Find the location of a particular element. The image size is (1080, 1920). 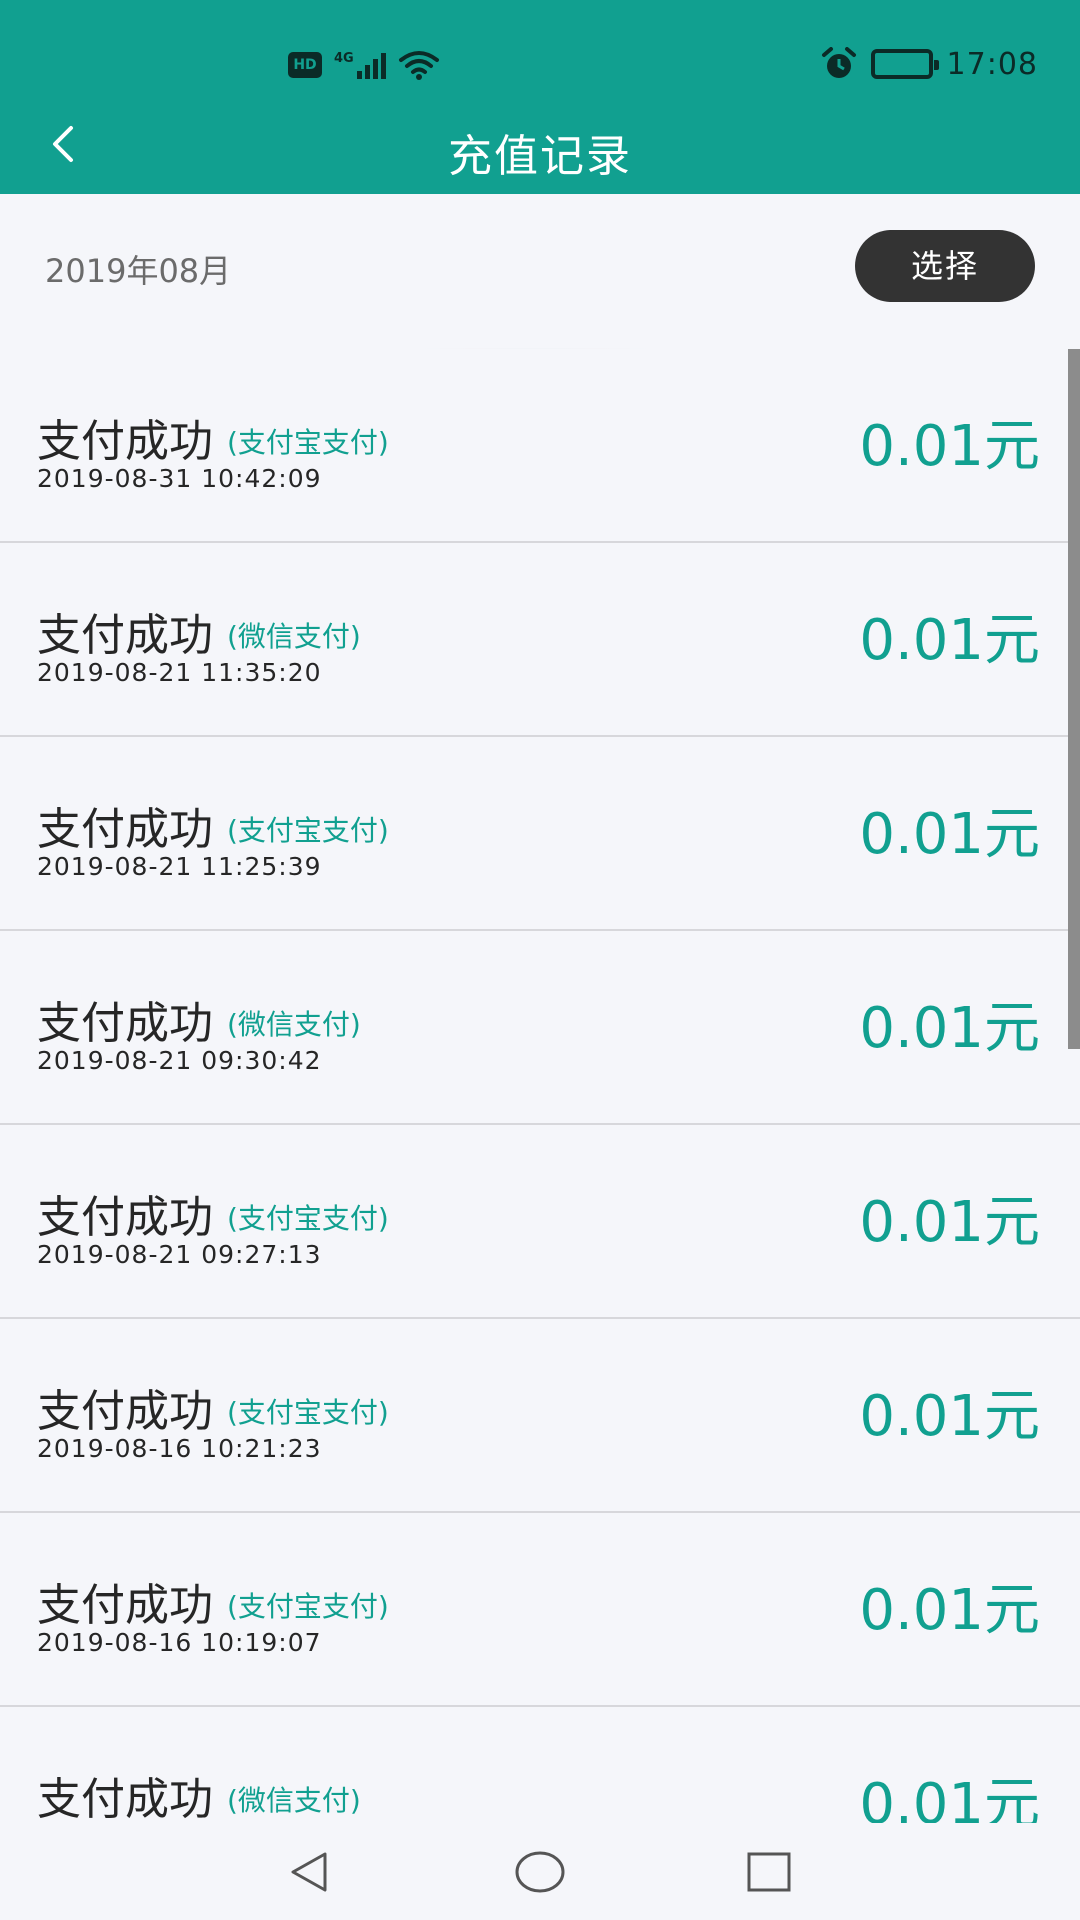

record-row: 支付成功 (支付宝支付) 2019-08-21 09:27:13 0.01元 is located at coordinates (540, 1222).